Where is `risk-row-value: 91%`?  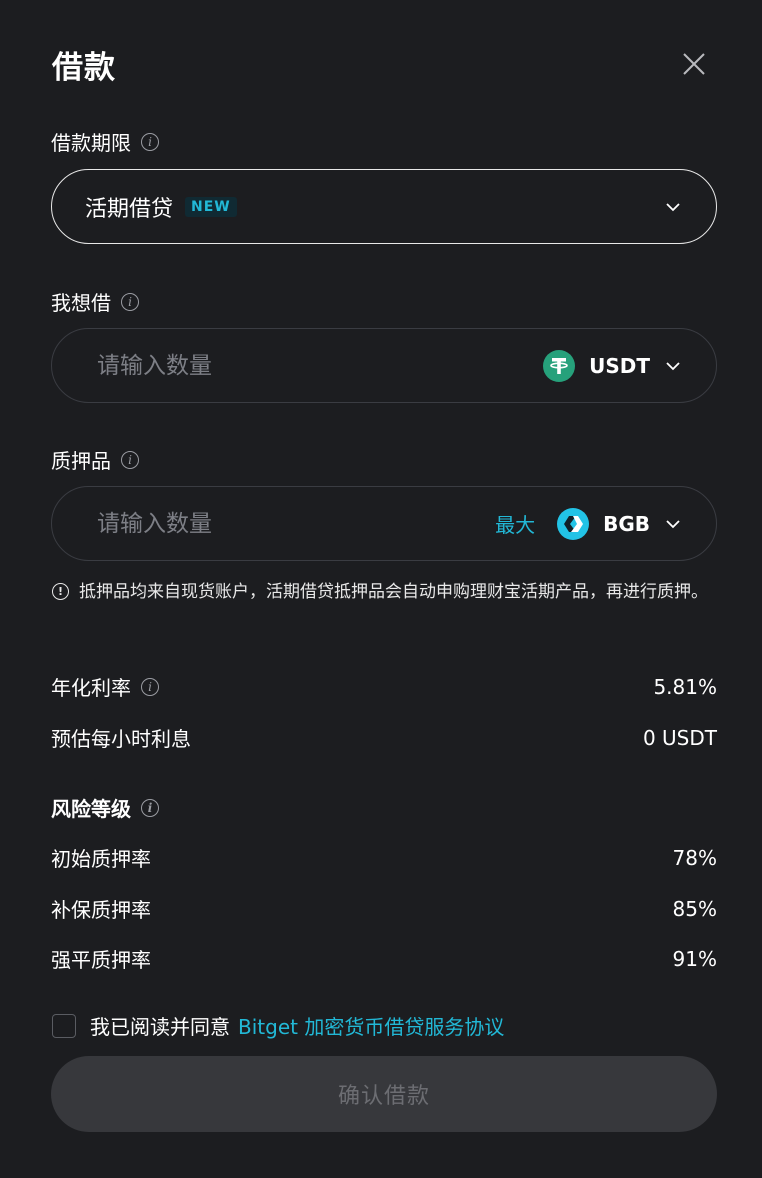
risk-row-value: 91% is located at coordinates (694, 958).